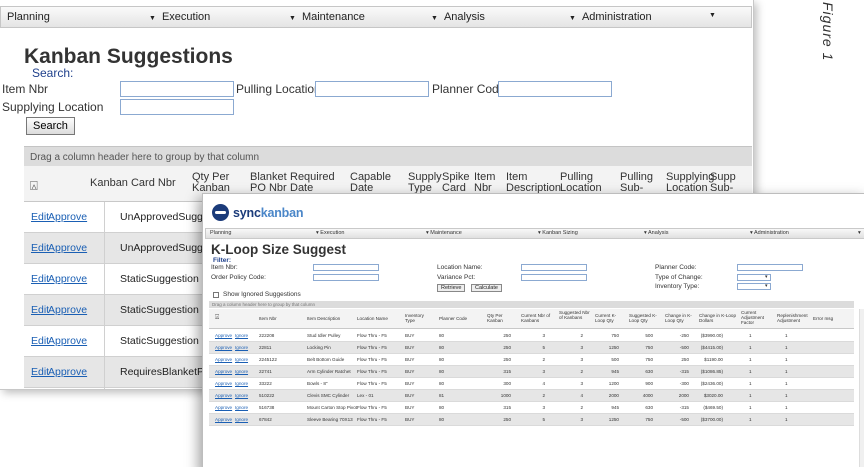 The image size is (864, 467). I want to click on nav-administration: ▾ Administration, so click(769, 233).